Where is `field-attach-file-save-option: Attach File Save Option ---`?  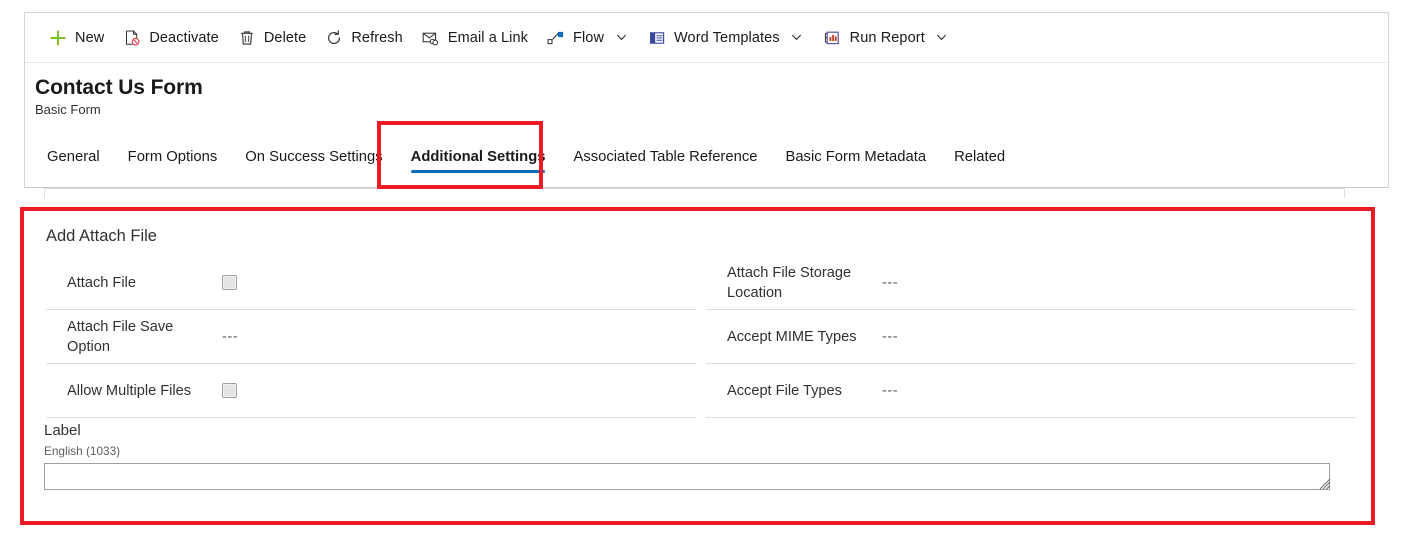 field-attach-file-save-option: Attach File Save Option --- is located at coordinates (371, 337).